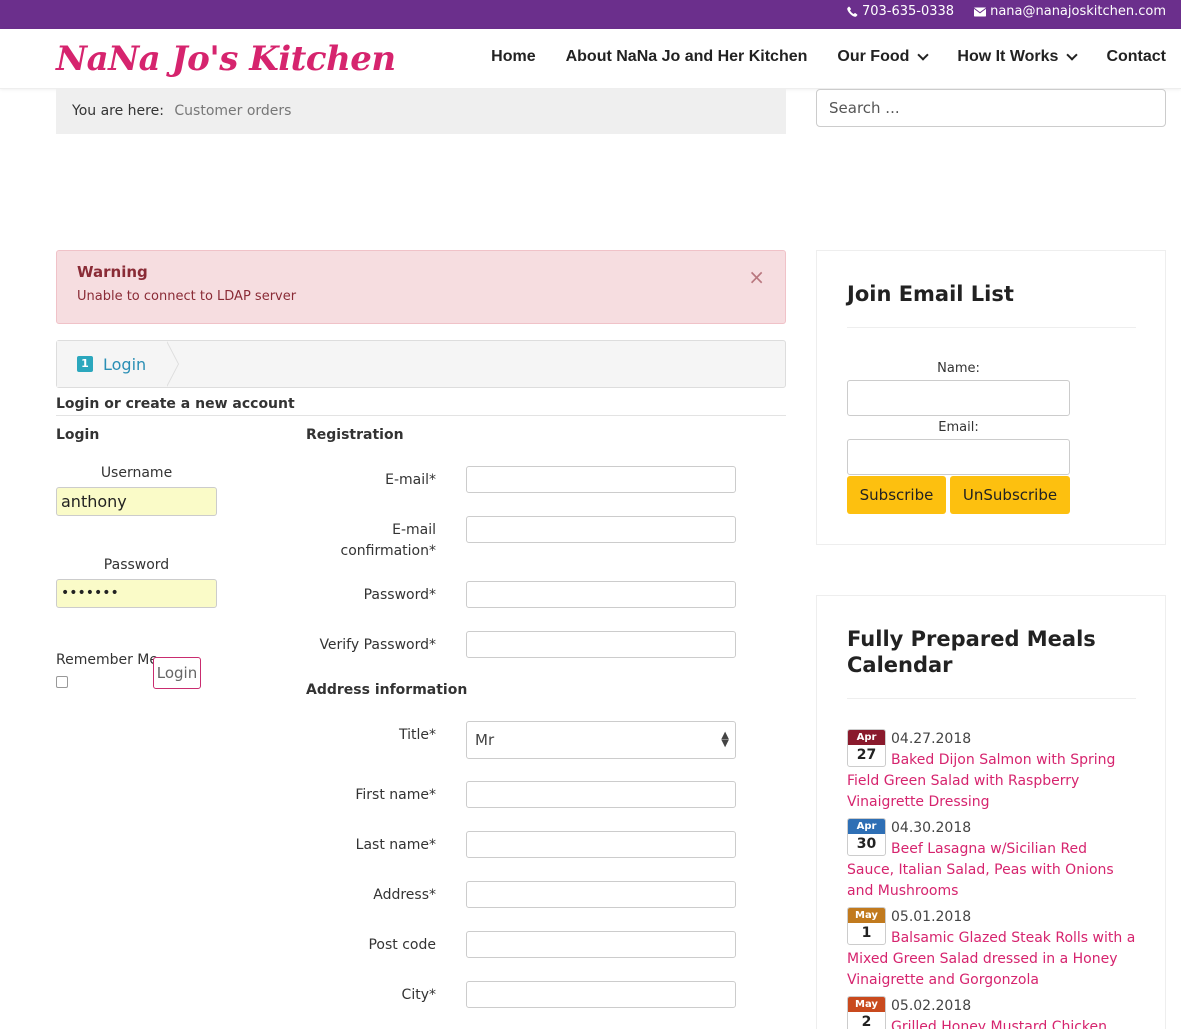  What do you see at coordinates (590, 14) in the screenshot?
I see `top-bar: 703-635-0338 nana@nanajoskitchen.com` at bounding box center [590, 14].